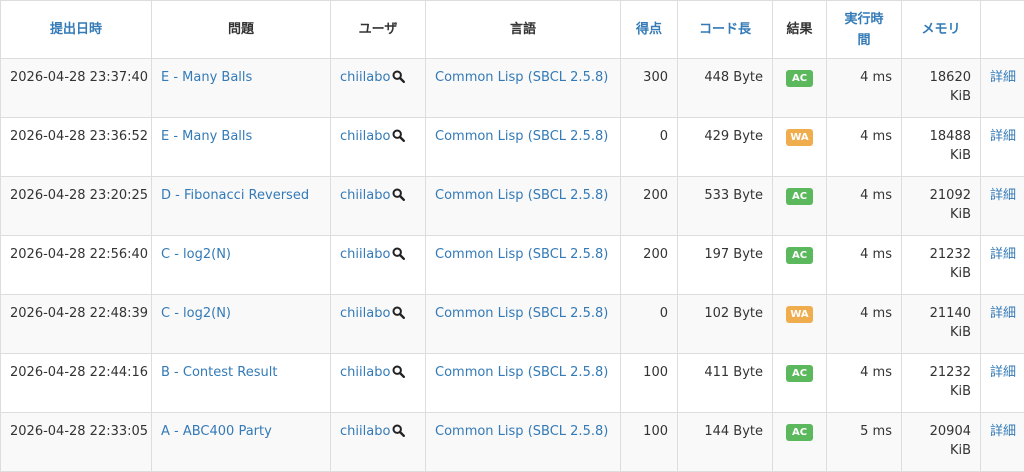 The image size is (1024, 472). What do you see at coordinates (664, 136) in the screenshot?
I see `score: 0` at bounding box center [664, 136].